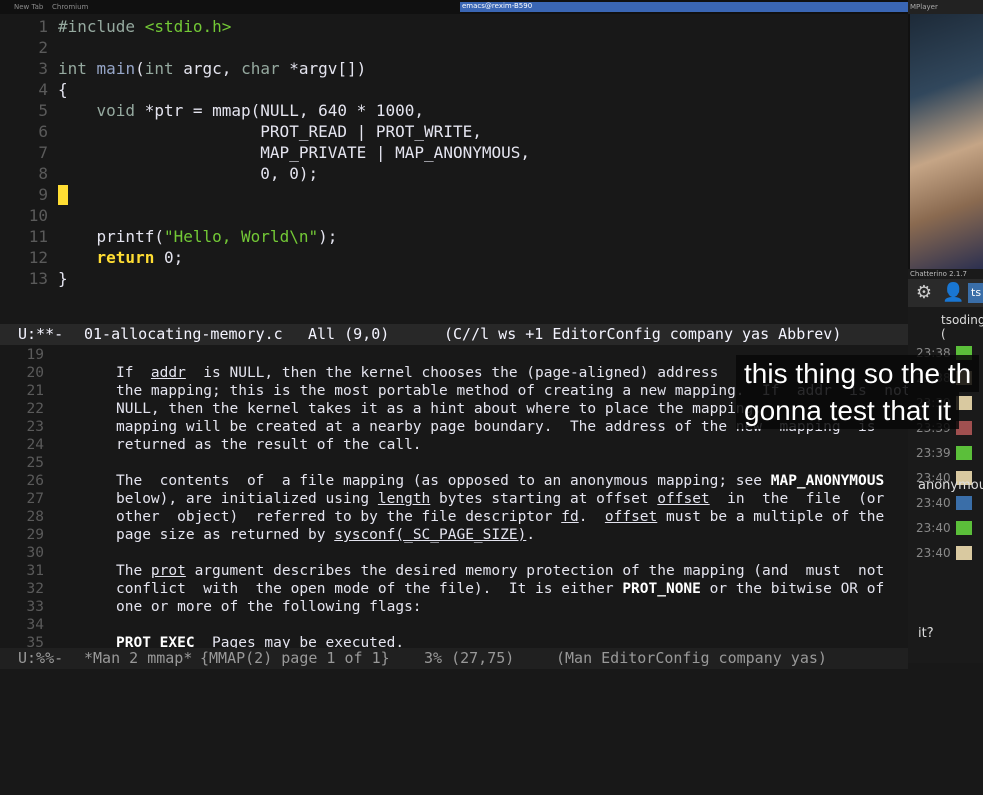 This screenshot has width=983, height=795. What do you see at coordinates (247, 499) in the screenshot?
I see `code-token: below), are initialized using` at bounding box center [247, 499].